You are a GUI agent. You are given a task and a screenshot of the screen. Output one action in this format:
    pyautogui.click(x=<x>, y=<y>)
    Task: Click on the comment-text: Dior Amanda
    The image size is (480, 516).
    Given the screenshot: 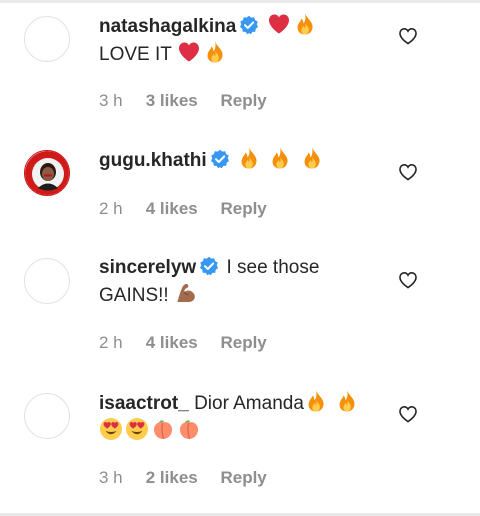 What is the action you would take?
    pyautogui.click(x=249, y=403)
    